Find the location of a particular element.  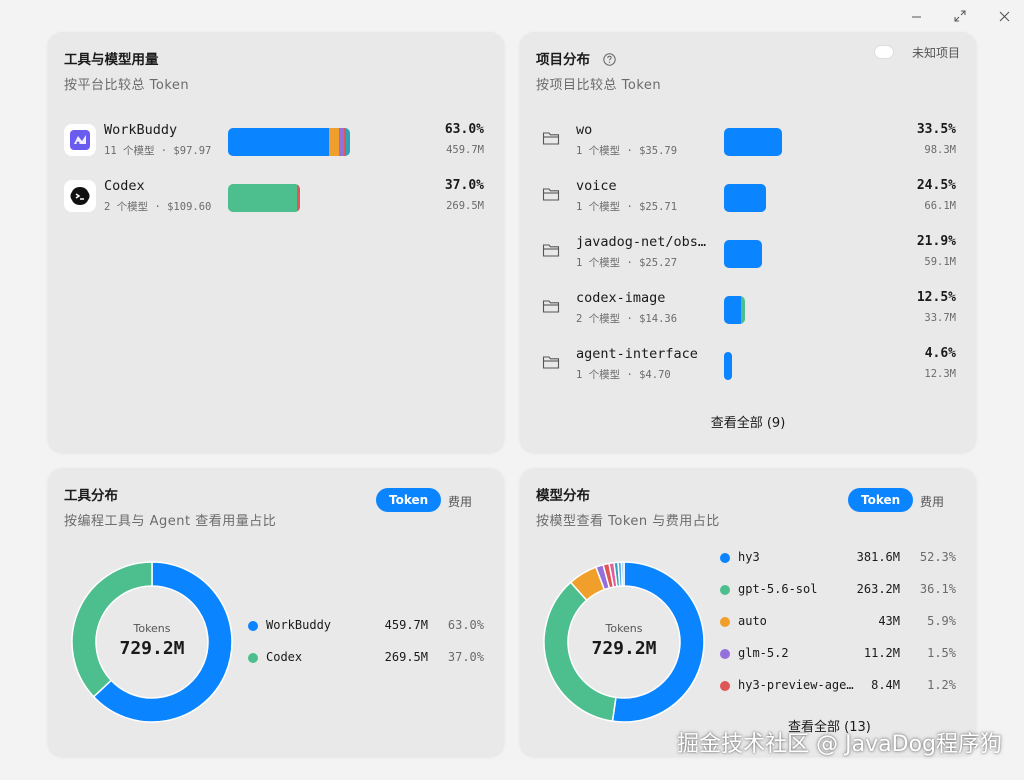

platform-meta: 11 个模型 · $97.97 is located at coordinates (158, 151).